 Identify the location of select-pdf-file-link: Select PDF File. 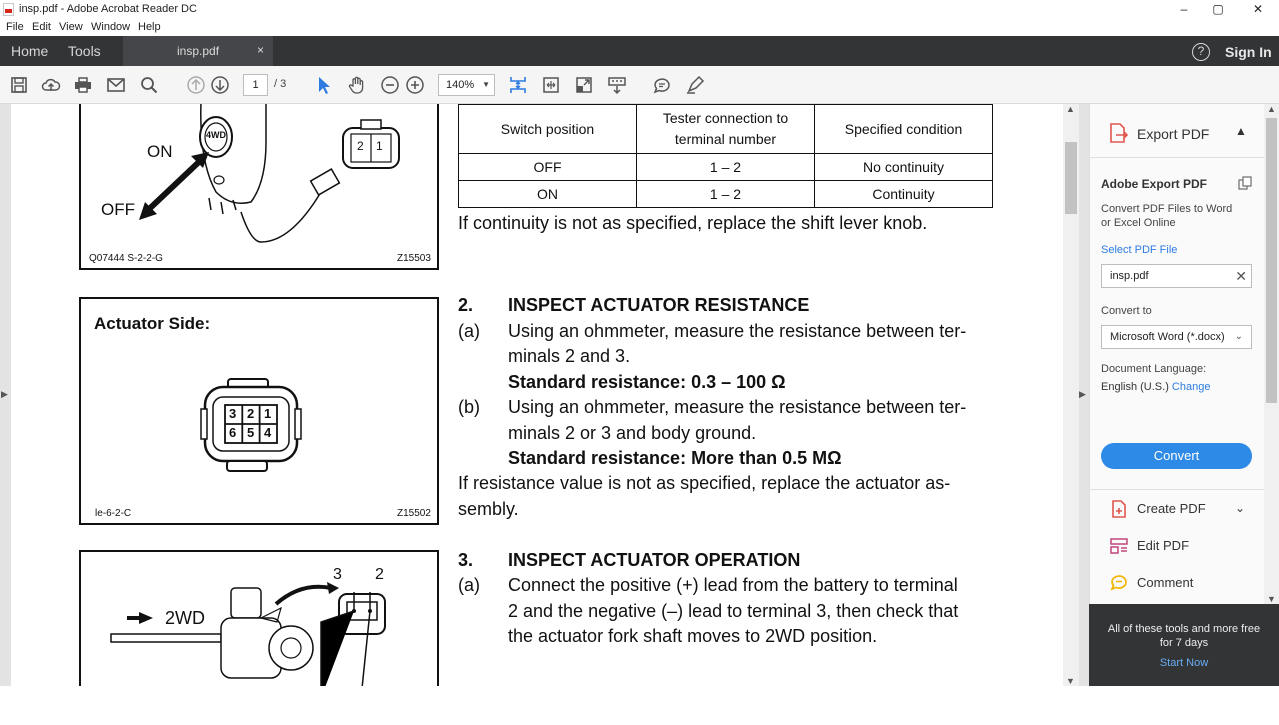
(1139, 250).